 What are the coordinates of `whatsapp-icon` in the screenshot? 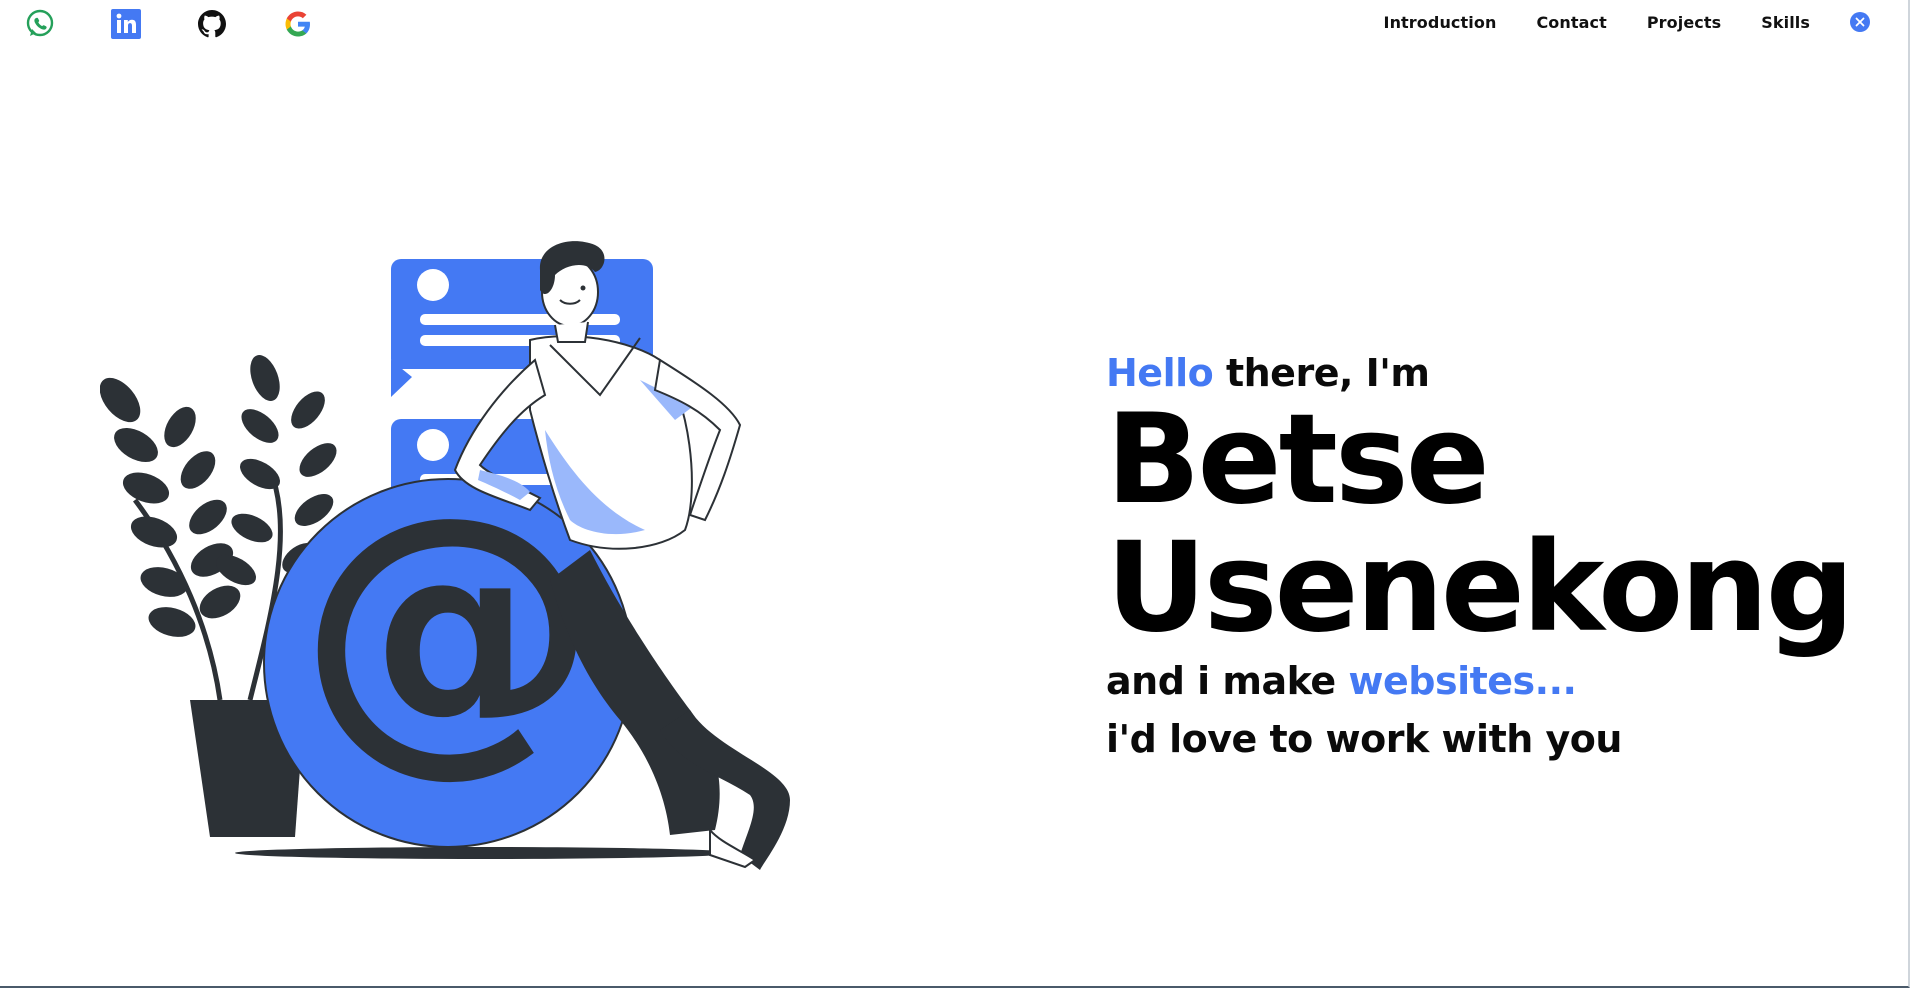 It's located at (40, 23).